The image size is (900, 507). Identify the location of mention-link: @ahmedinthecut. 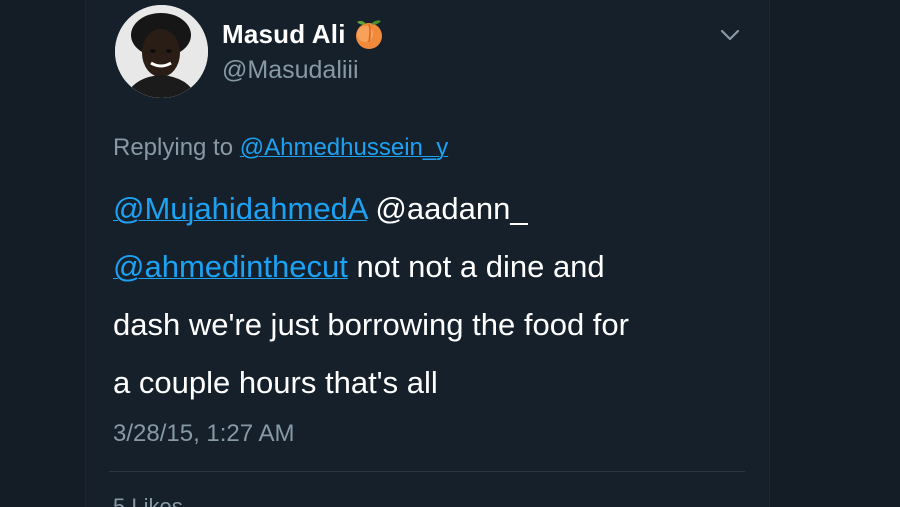
(230, 266).